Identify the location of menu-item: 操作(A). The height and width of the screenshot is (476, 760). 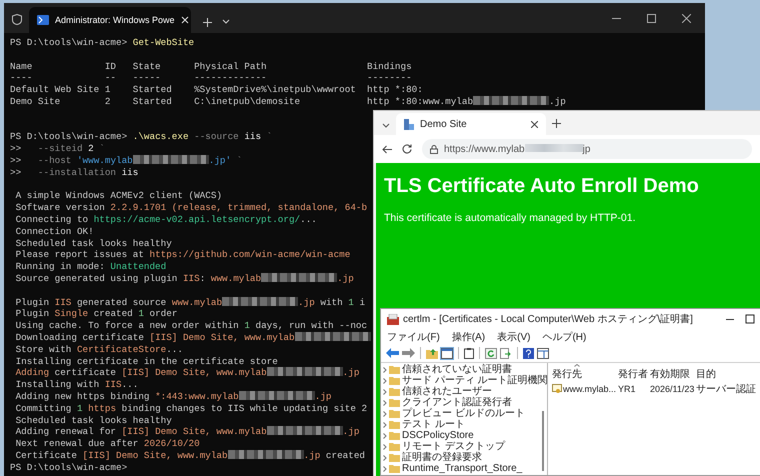
(469, 337).